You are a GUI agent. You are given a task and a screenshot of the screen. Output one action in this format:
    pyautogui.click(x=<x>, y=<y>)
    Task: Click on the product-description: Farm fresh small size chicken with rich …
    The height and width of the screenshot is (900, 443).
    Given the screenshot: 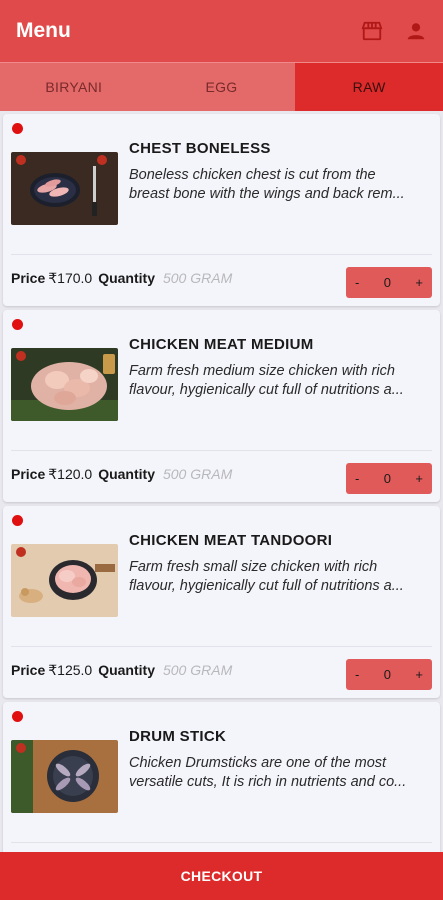 What is the action you would take?
    pyautogui.click(x=279, y=577)
    